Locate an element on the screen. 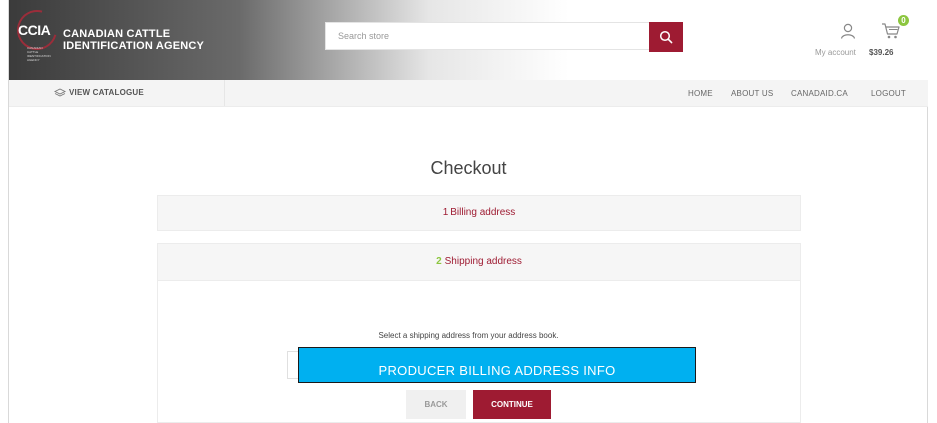 This screenshot has height=423, width=937. step-billing-address: 1 Billing address is located at coordinates (479, 213).